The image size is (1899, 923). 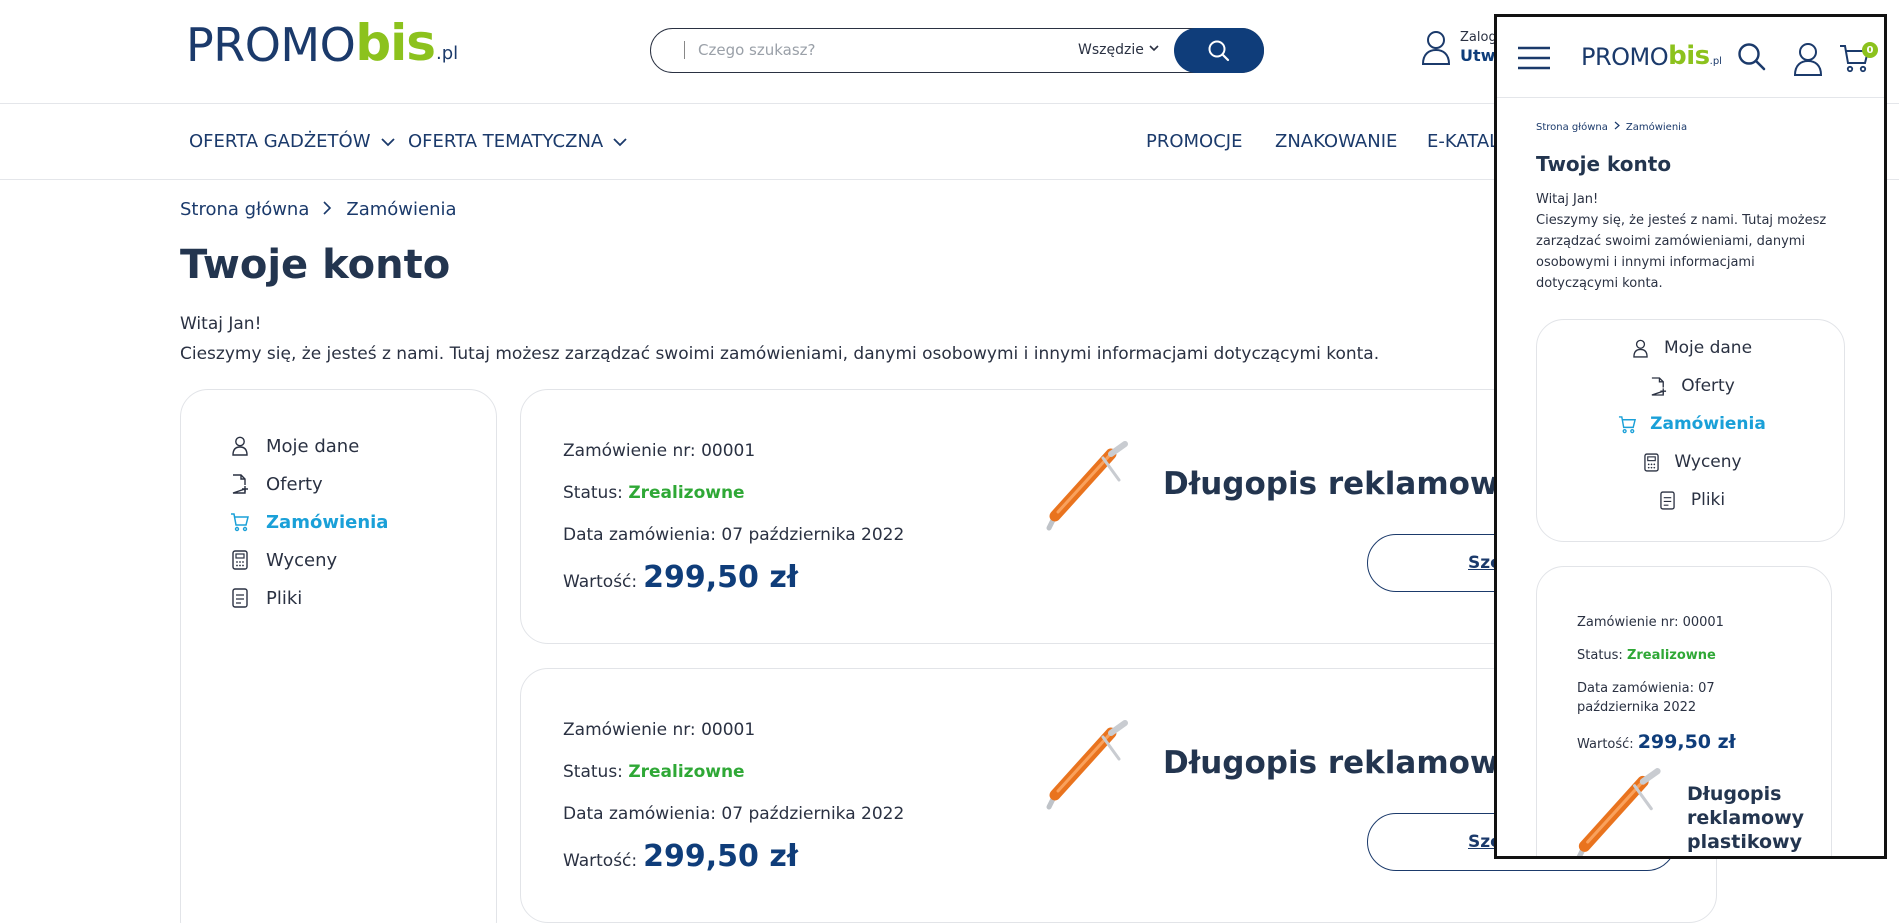 I want to click on mobile-account-menu: Moje dane Oferty Zamówienia Wyceny Pliki, so click(x=1690, y=430).